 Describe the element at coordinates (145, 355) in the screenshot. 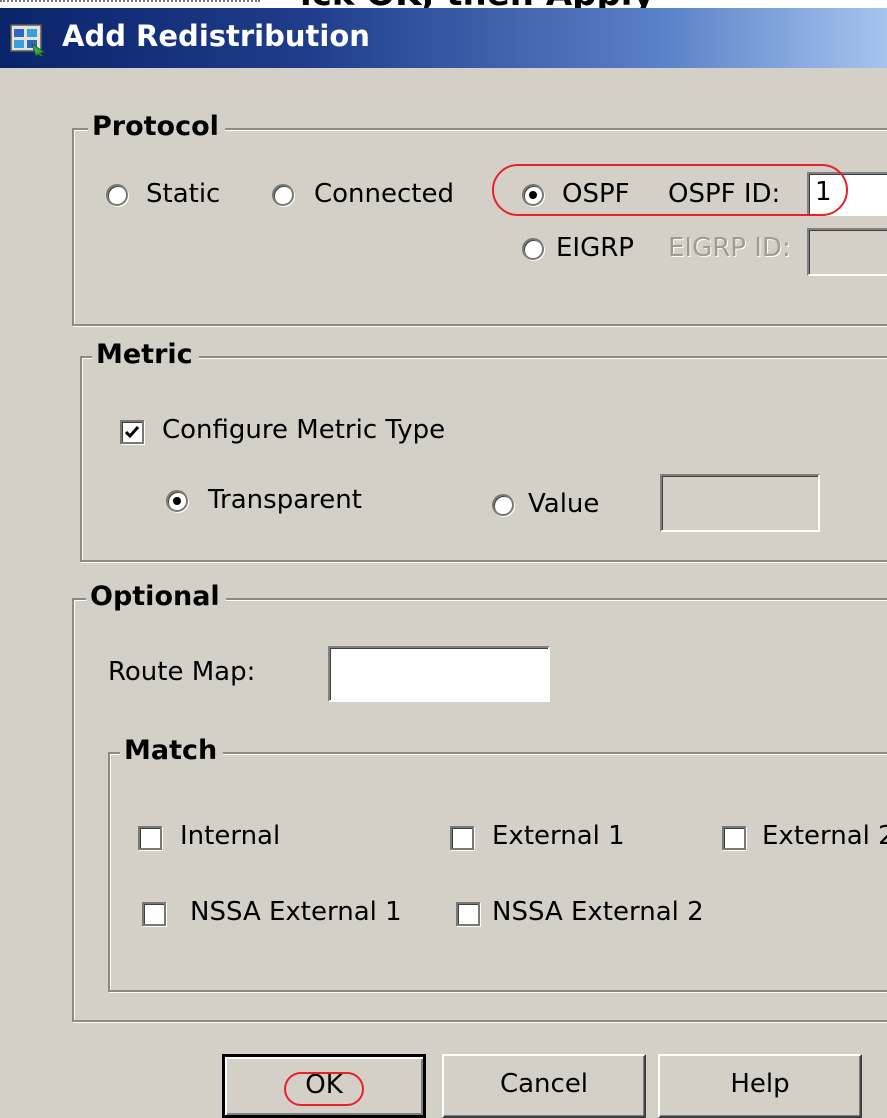

I see `metric-group-title: Metric` at that location.